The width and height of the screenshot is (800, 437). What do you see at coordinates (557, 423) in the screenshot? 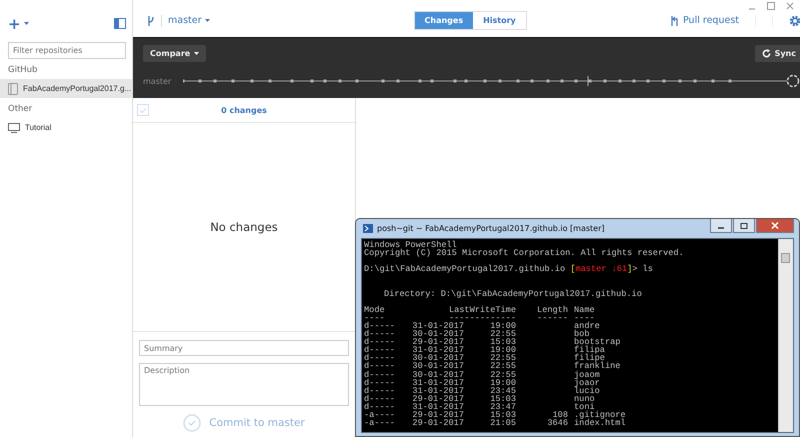
I see `length-cell: 3646` at bounding box center [557, 423].